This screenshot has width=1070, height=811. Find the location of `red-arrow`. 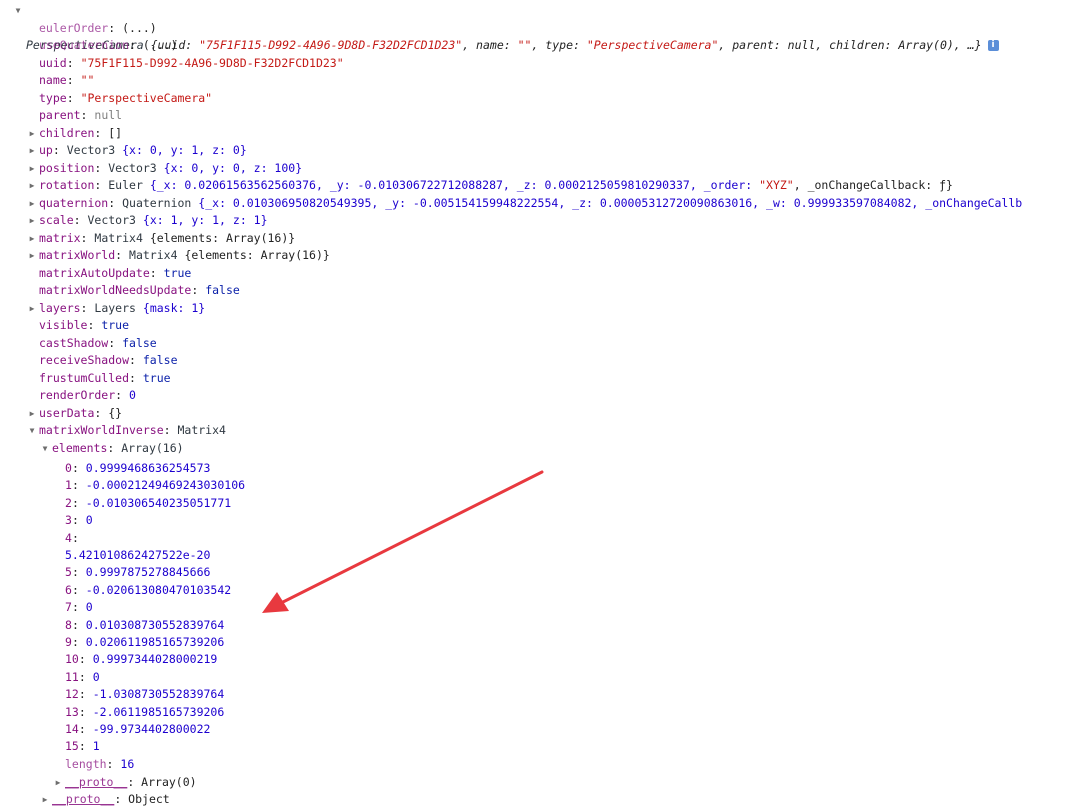

red-arrow is located at coordinates (403, 541).